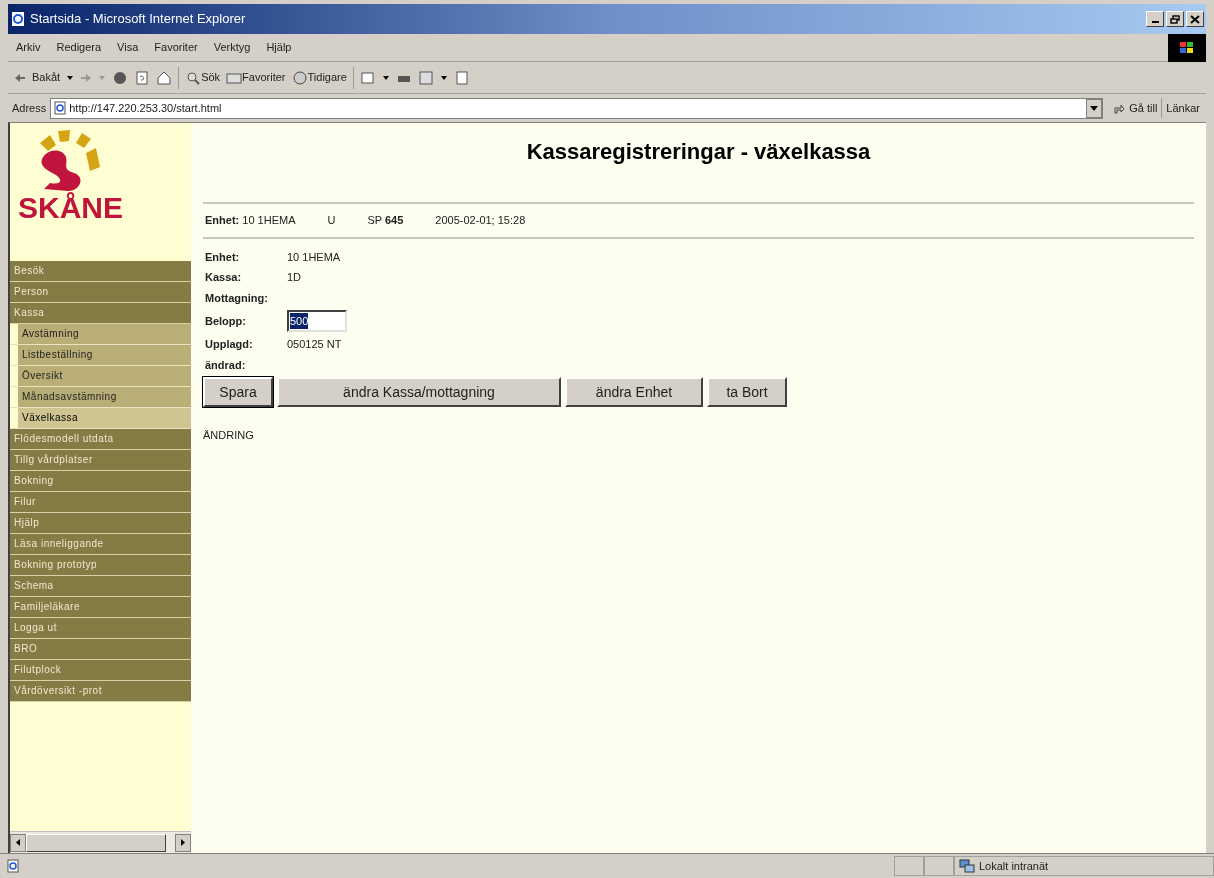 The image size is (1214, 878). I want to click on sidebar-item: Läsa inneliggande, so click(100, 544).